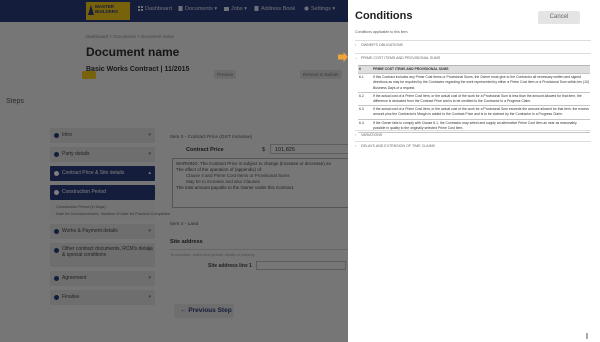 The height and width of the screenshot is (342, 600). Describe the element at coordinates (473, 57) in the screenshot. I see `section-prime-cost: ⌄ PRIME COST ITEMS AND PROVISIONAL SUMS` at that location.